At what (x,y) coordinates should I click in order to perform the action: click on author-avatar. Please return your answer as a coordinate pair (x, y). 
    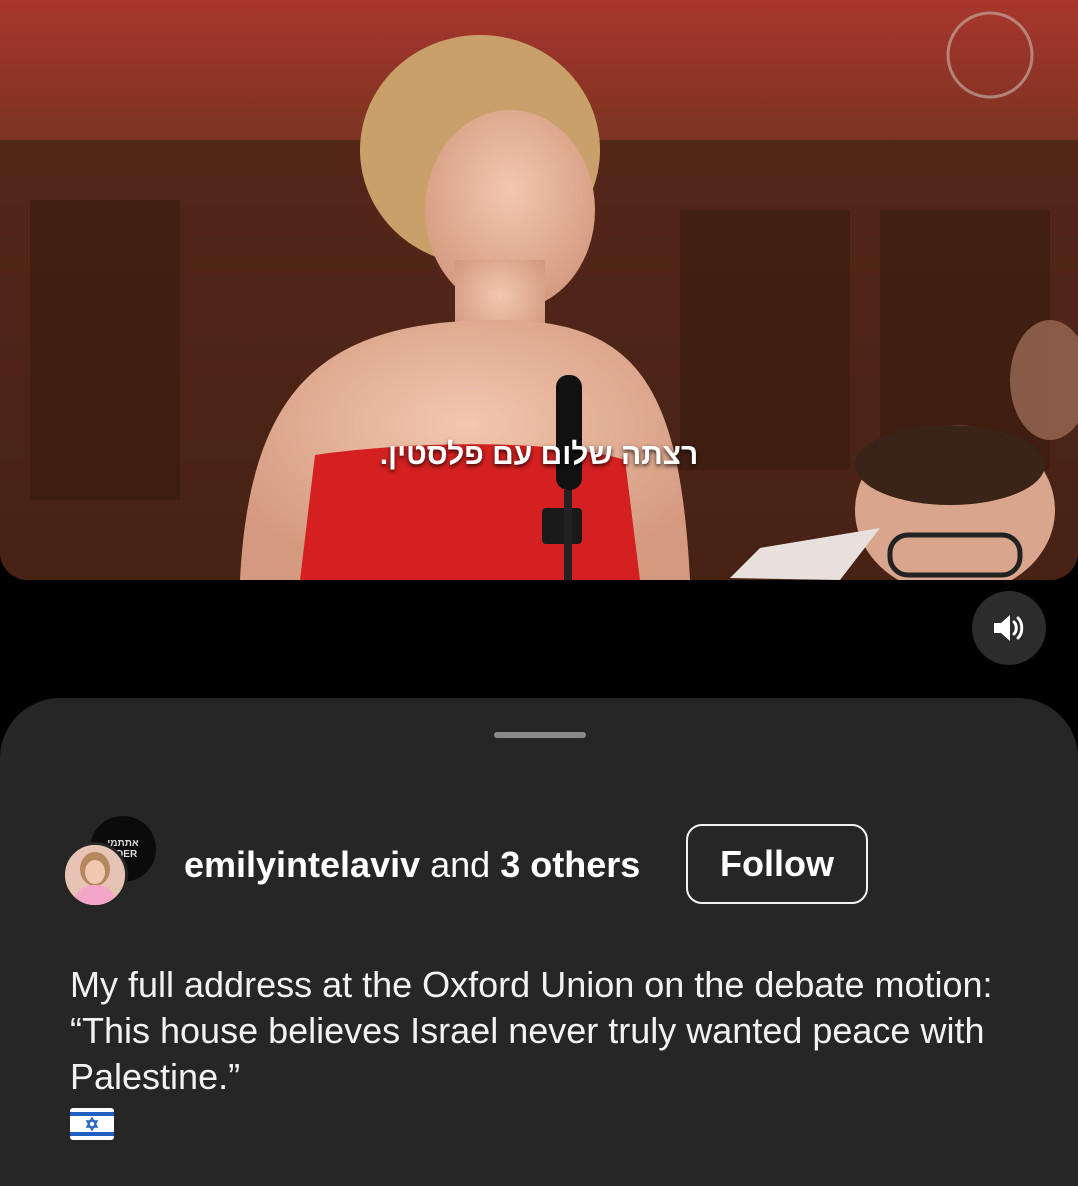
    Looking at the image, I should click on (95, 875).